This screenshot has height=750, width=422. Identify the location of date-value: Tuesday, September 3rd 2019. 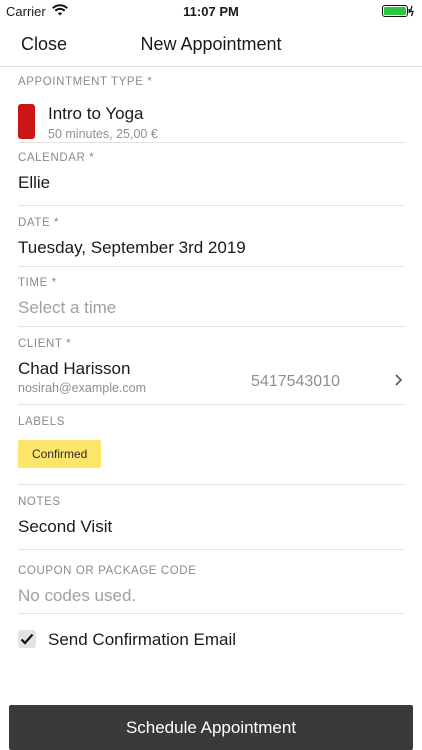
(132, 247).